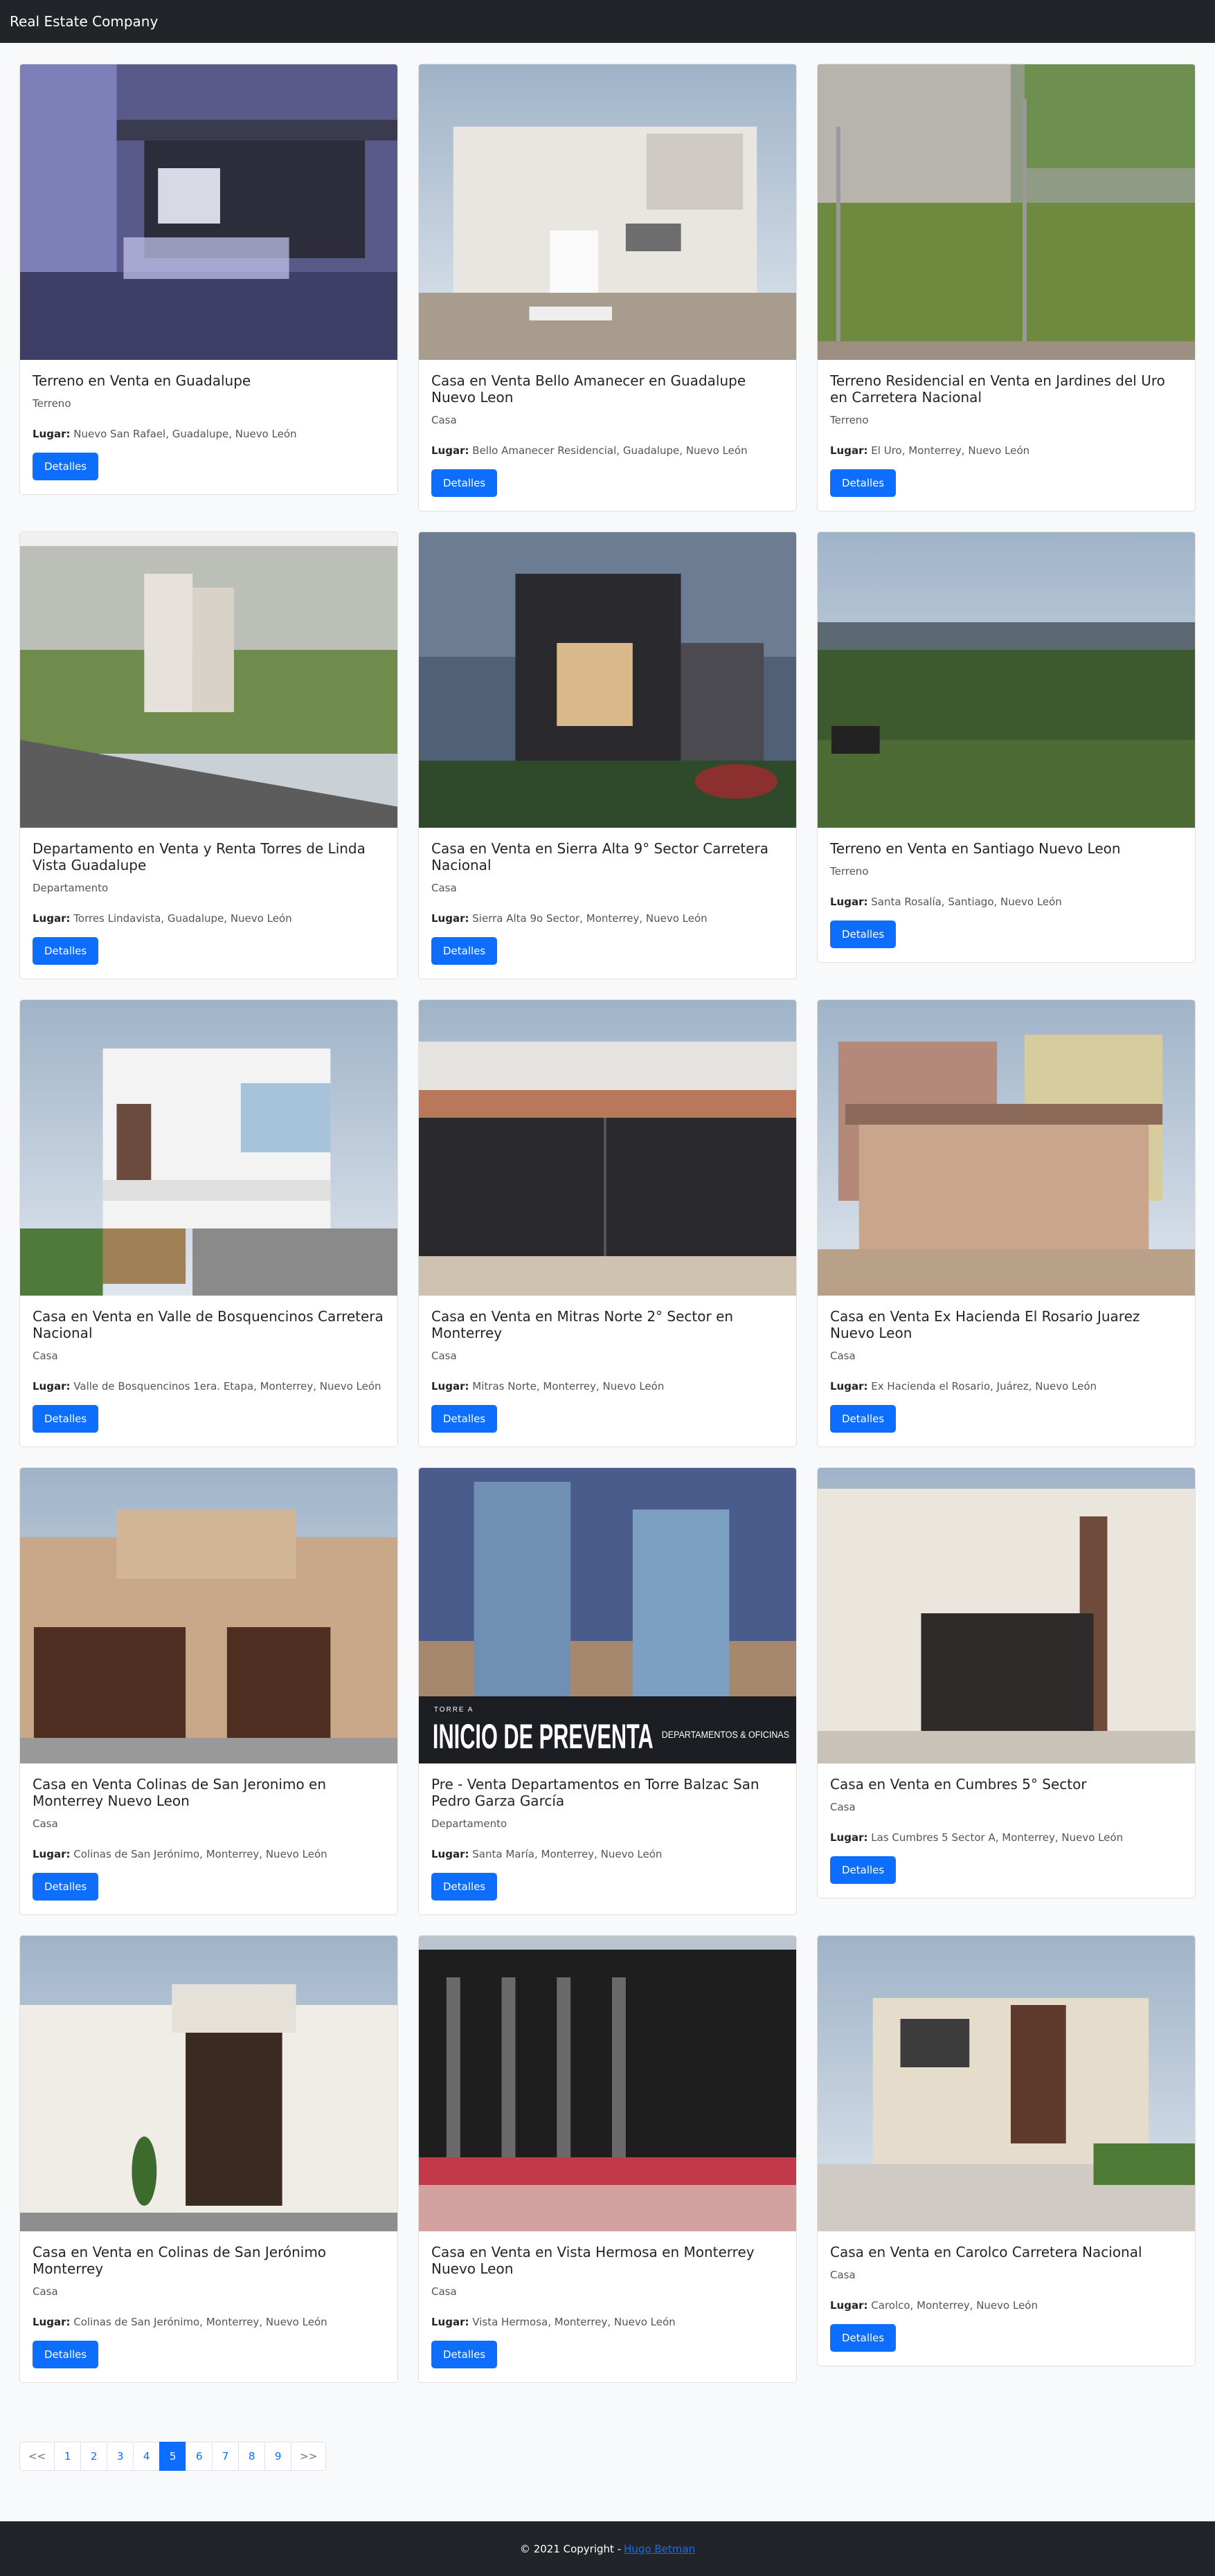 The height and width of the screenshot is (2576, 1215). I want to click on listing-place: Lugar: Carolco, Monterrey, Nuevo León, so click(1006, 2305).